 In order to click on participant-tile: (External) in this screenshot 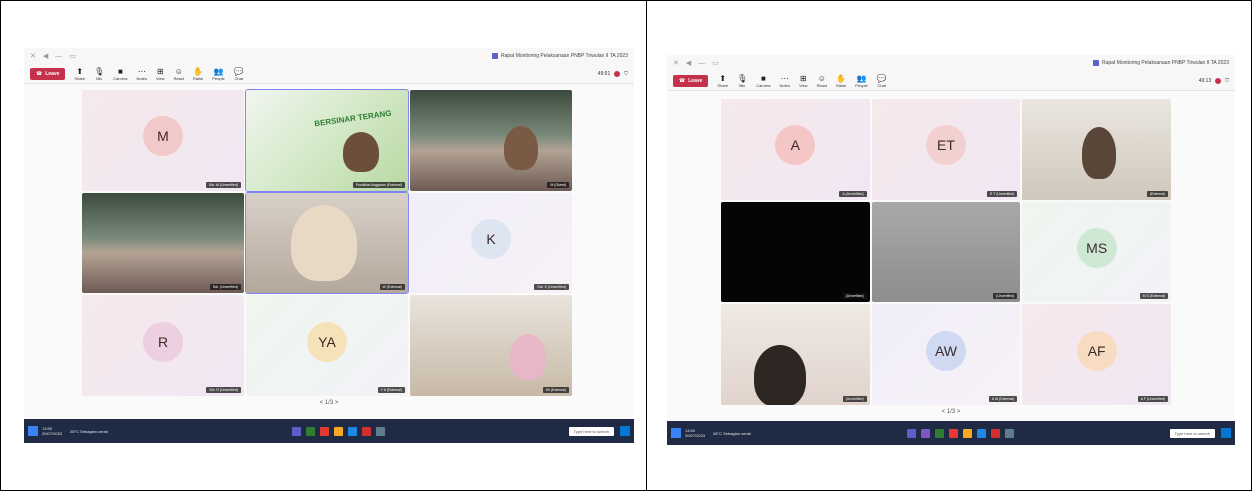, I will do `click(1096, 149)`.